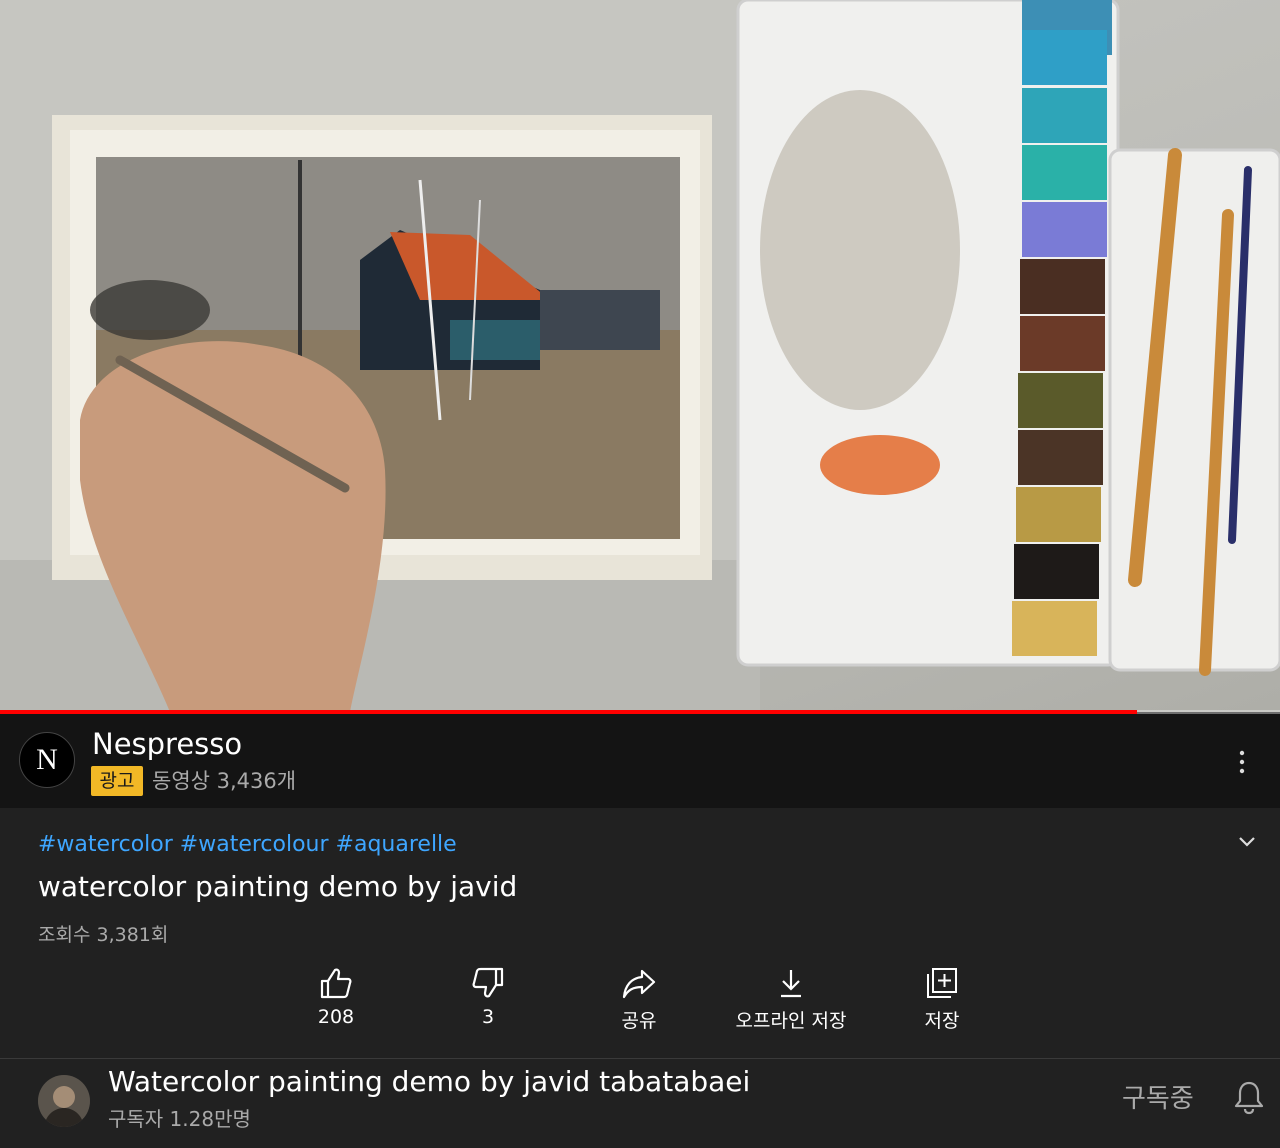 This screenshot has width=1280, height=1148. What do you see at coordinates (247, 844) in the screenshot?
I see `video-hashtags: #watercolor #watercolour #aquarelle` at bounding box center [247, 844].